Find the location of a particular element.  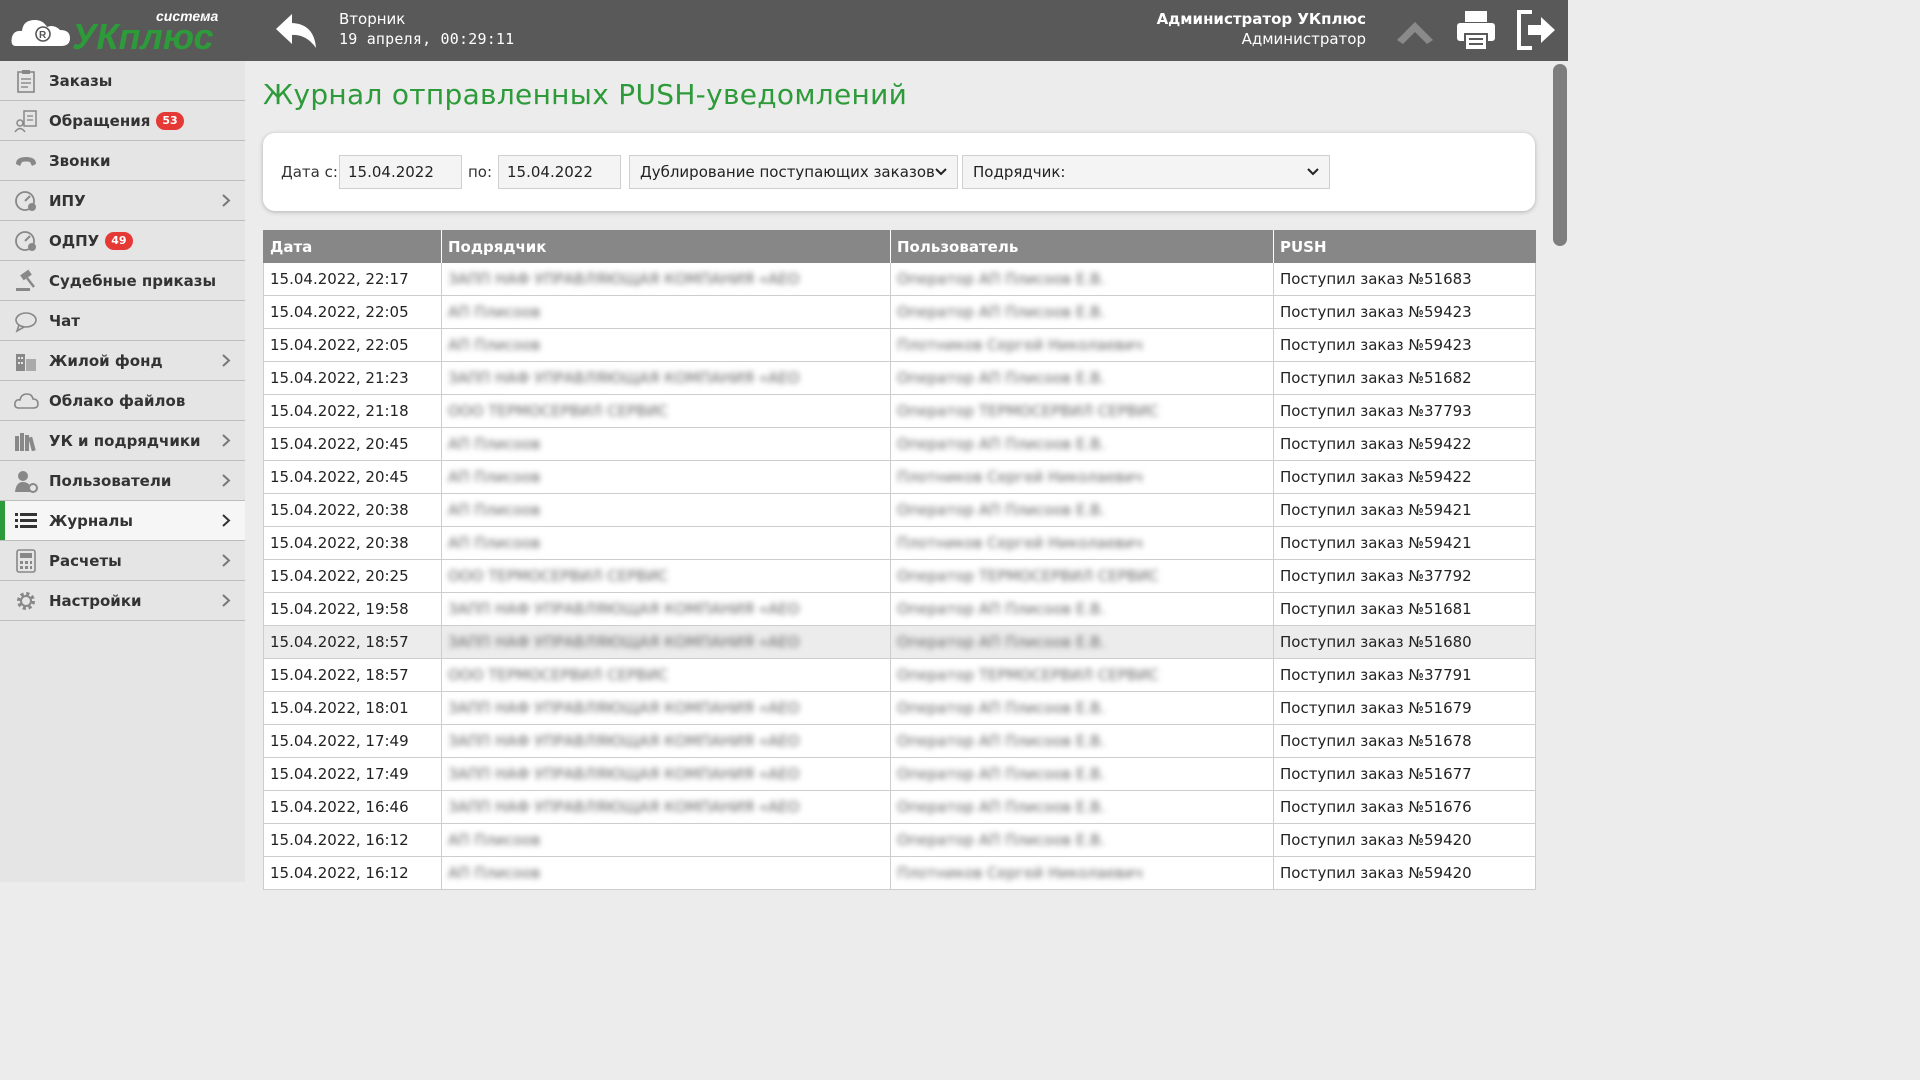

svg-text: R is located at coordinates (43, 35).